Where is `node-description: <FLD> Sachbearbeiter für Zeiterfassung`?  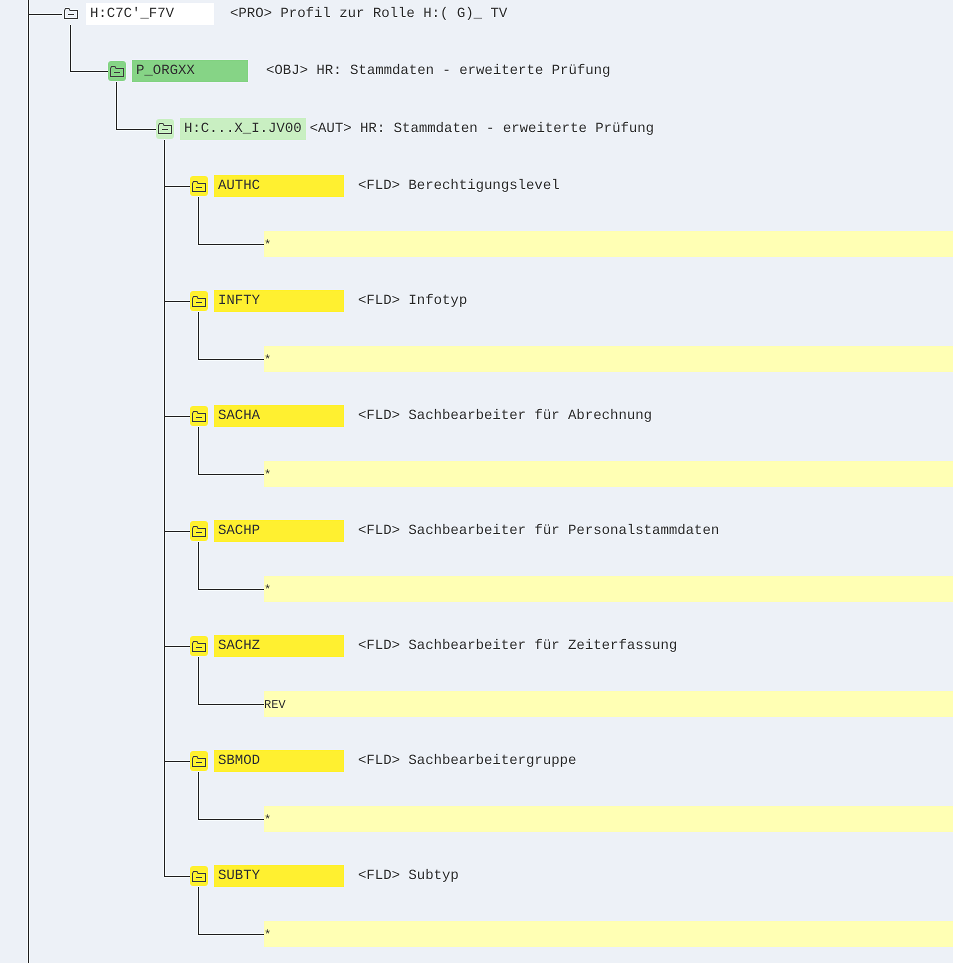 node-description: <FLD> Sachbearbeiter für Zeiterfassung is located at coordinates (518, 646).